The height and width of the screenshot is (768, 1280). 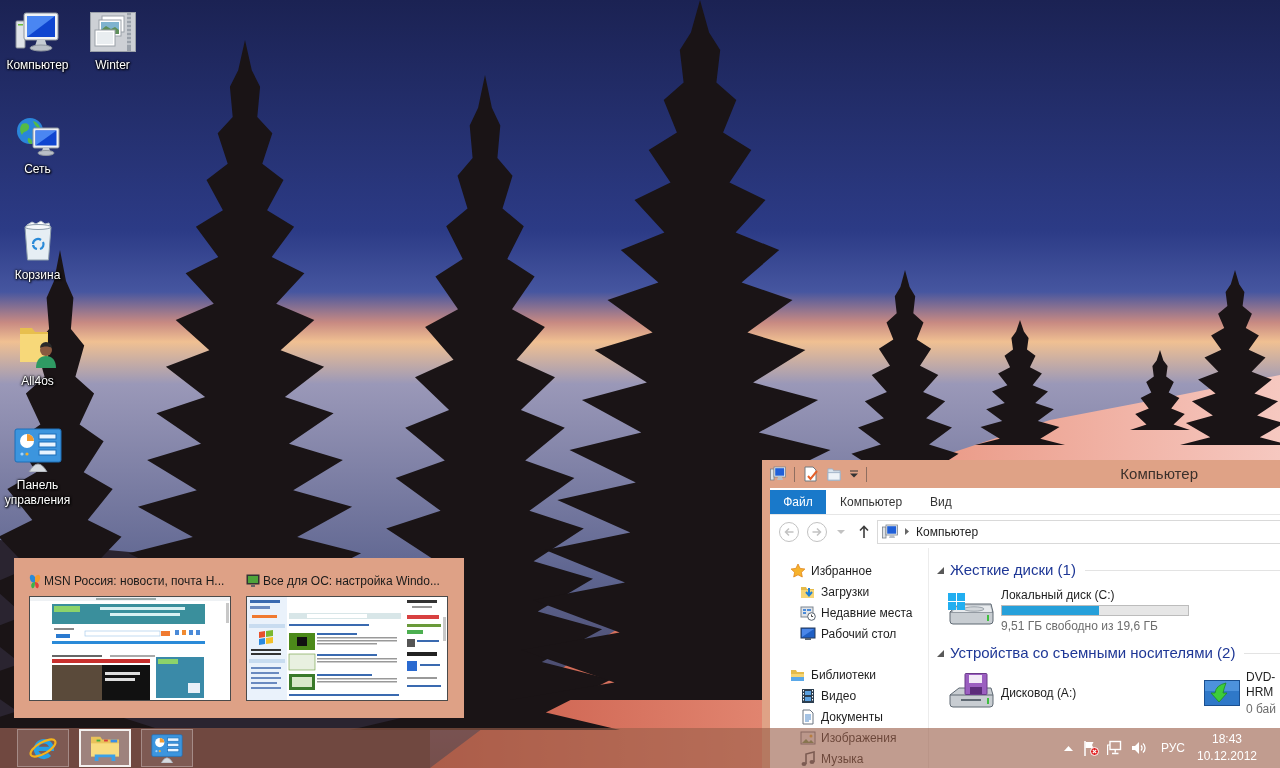 I want to click on recycle-bin-icon, so click(x=37, y=241).